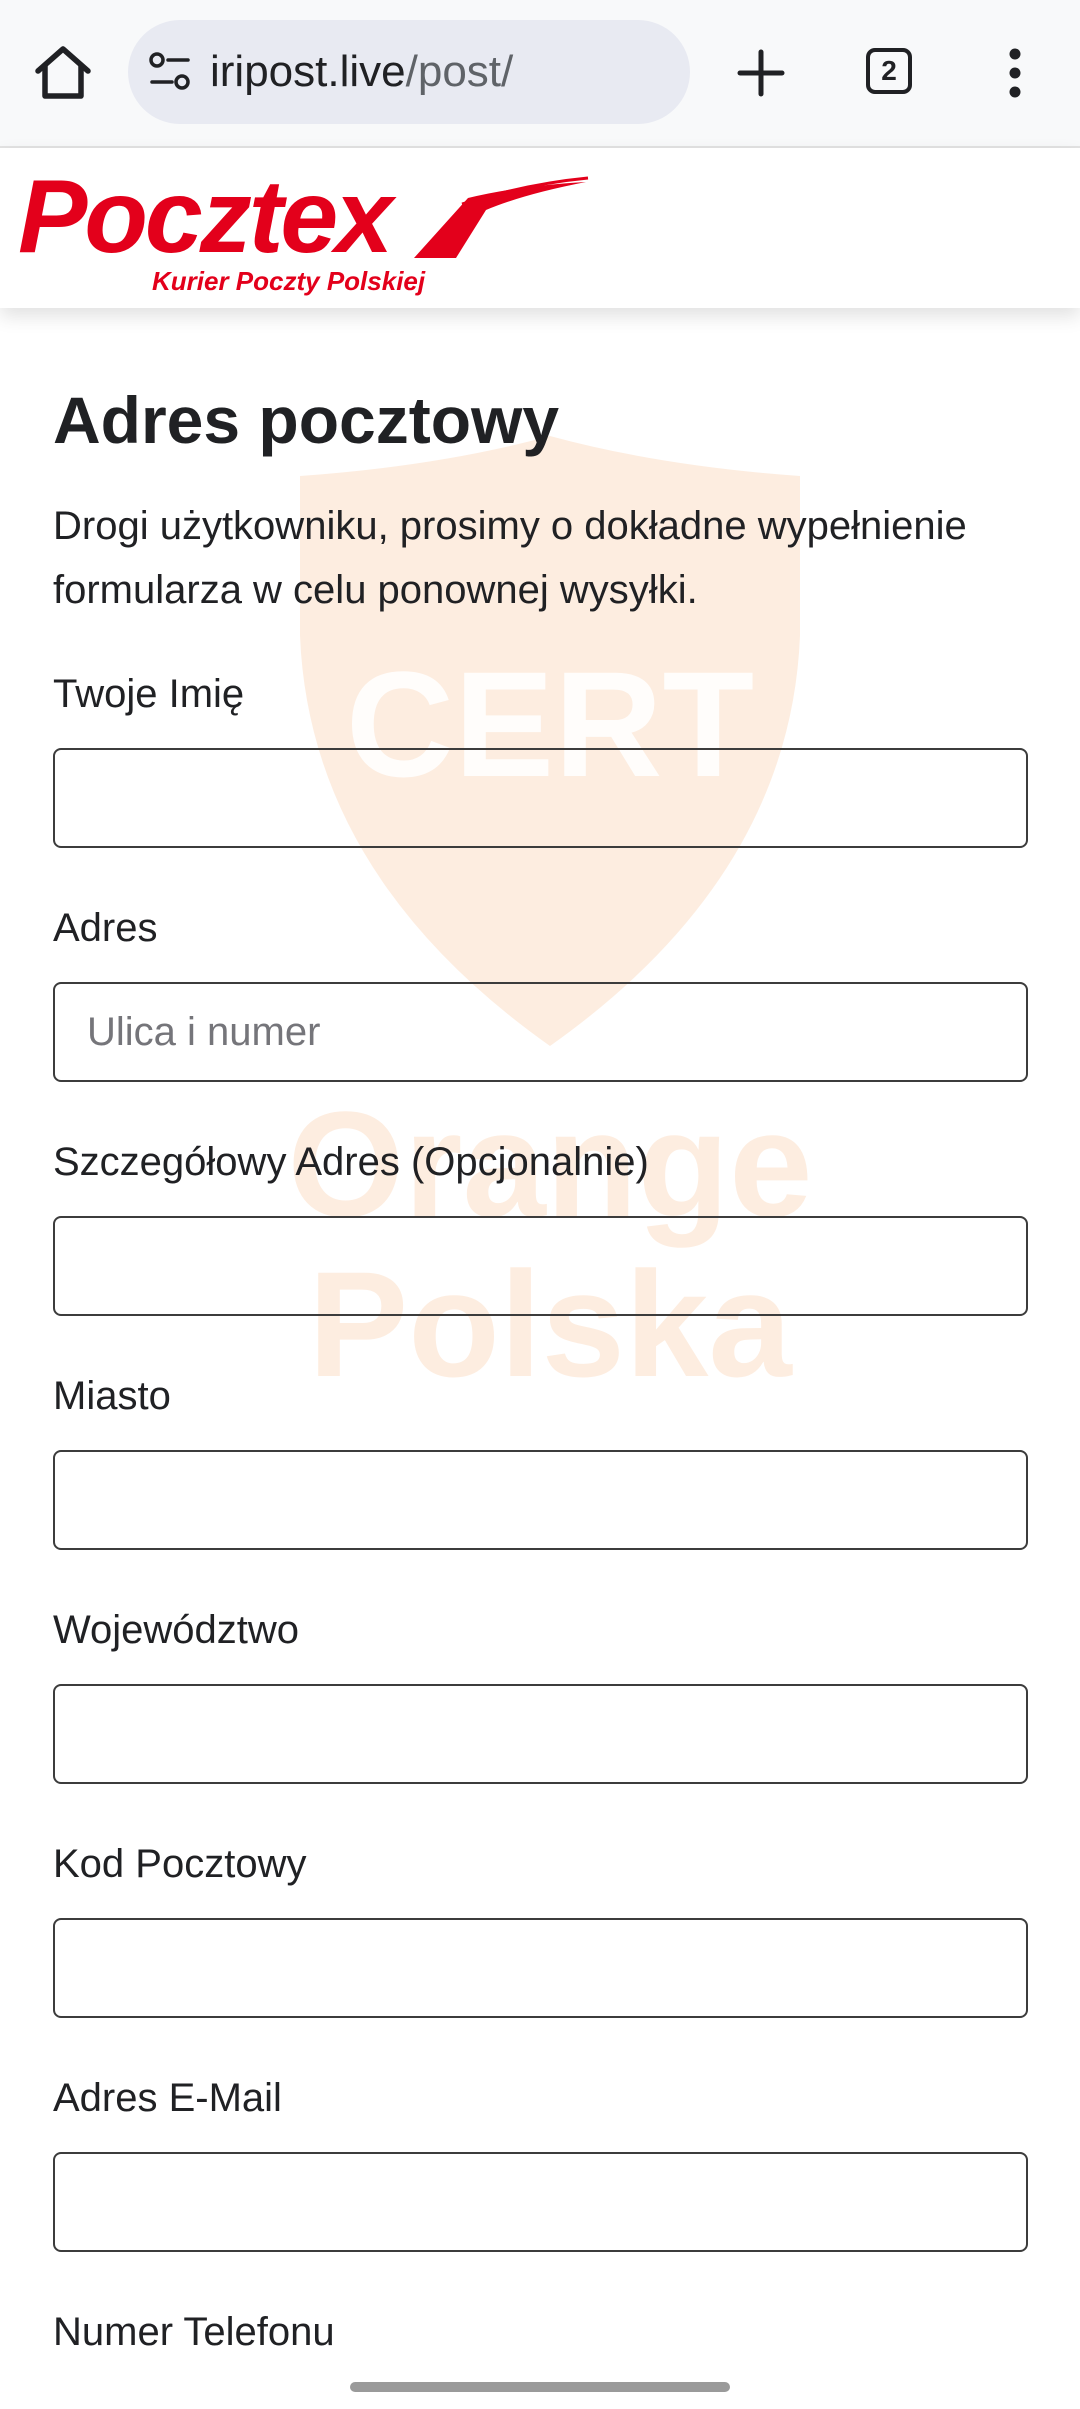 The image size is (1080, 2409). What do you see at coordinates (194, 2332) in the screenshot?
I see `label-phone: Numer Telefonu` at bounding box center [194, 2332].